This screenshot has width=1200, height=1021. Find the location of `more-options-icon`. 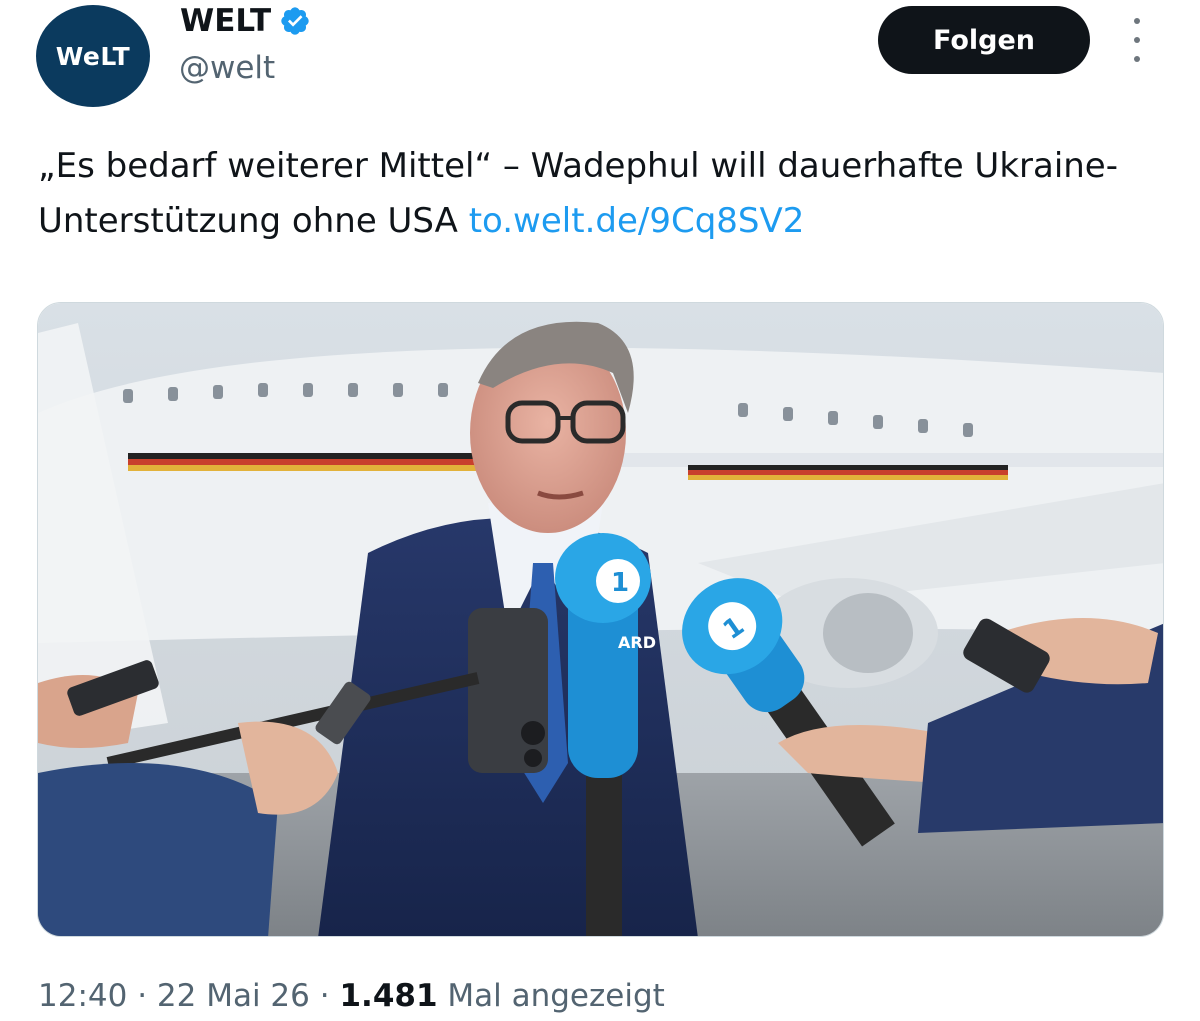

more-options-icon is located at coordinates (1137, 40).